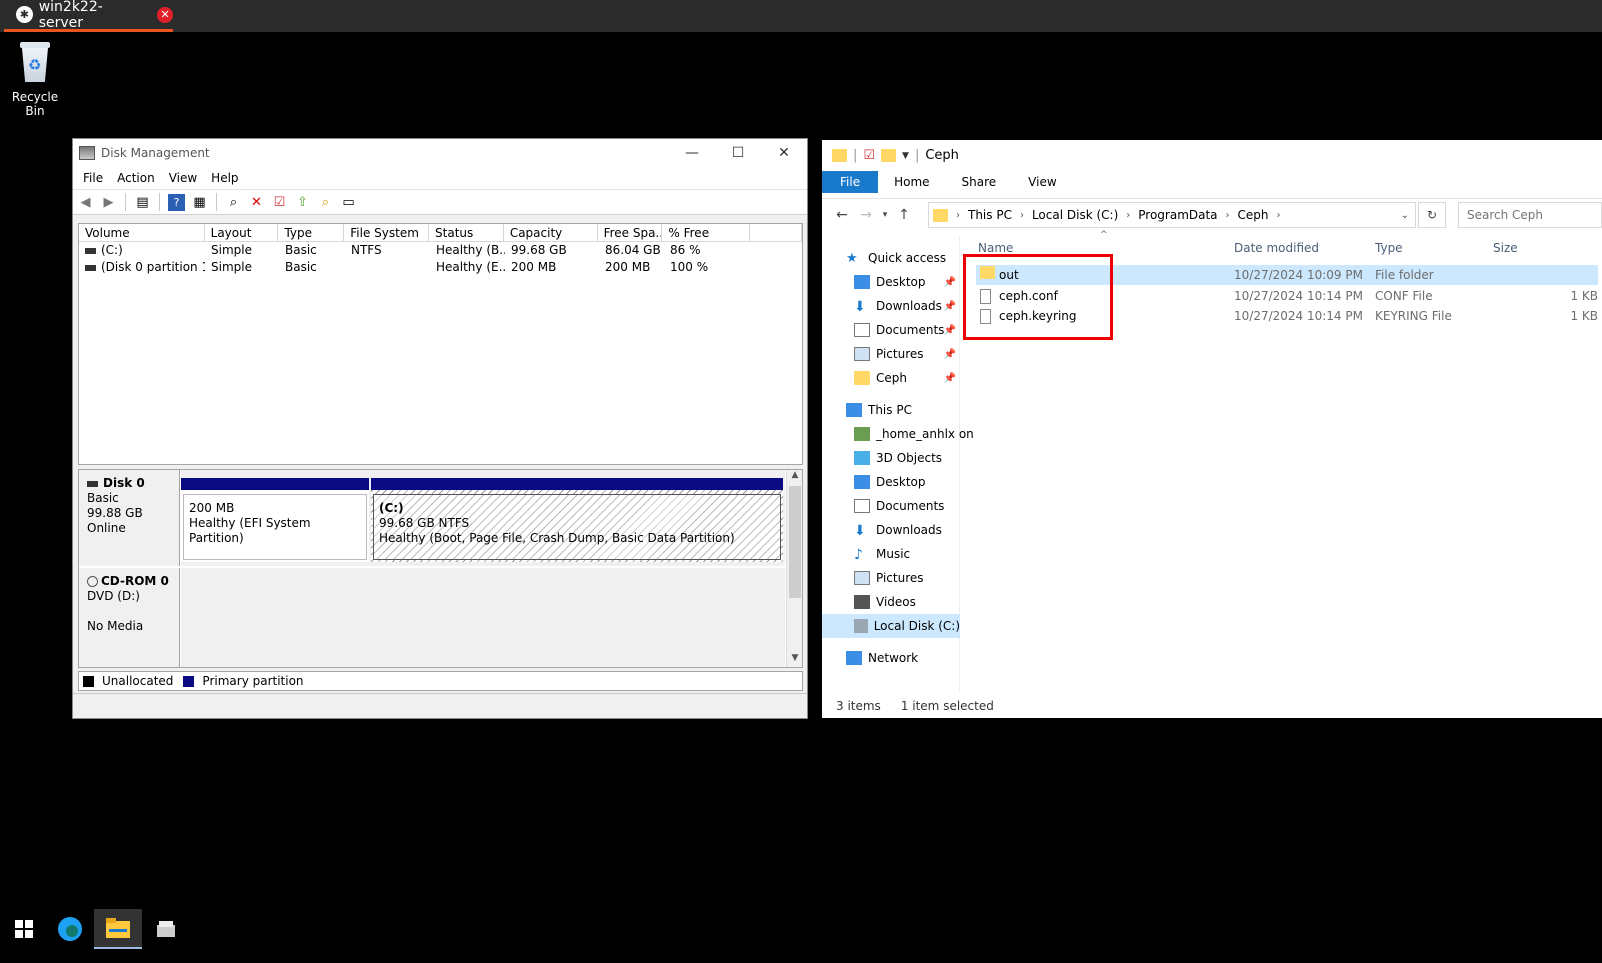 This screenshot has width=1602, height=963. Describe the element at coordinates (440, 153) in the screenshot. I see `dm-titlebar: Disk Management — ☐ ✕` at that location.